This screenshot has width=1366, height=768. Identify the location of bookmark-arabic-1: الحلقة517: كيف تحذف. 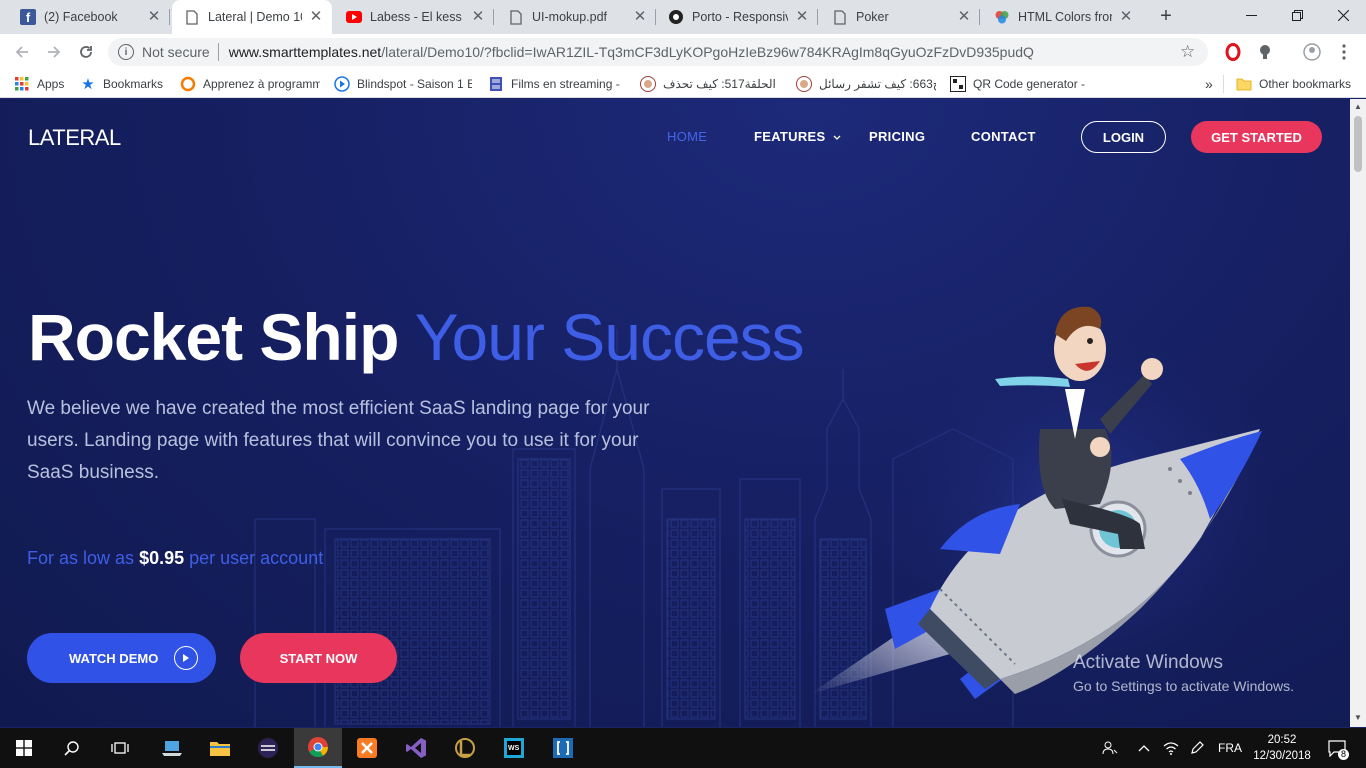
(710, 84).